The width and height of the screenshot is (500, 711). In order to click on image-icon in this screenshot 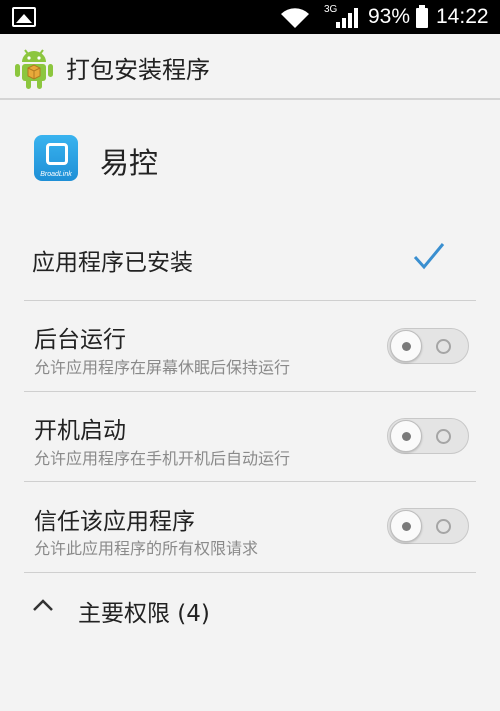, I will do `click(24, 17)`.